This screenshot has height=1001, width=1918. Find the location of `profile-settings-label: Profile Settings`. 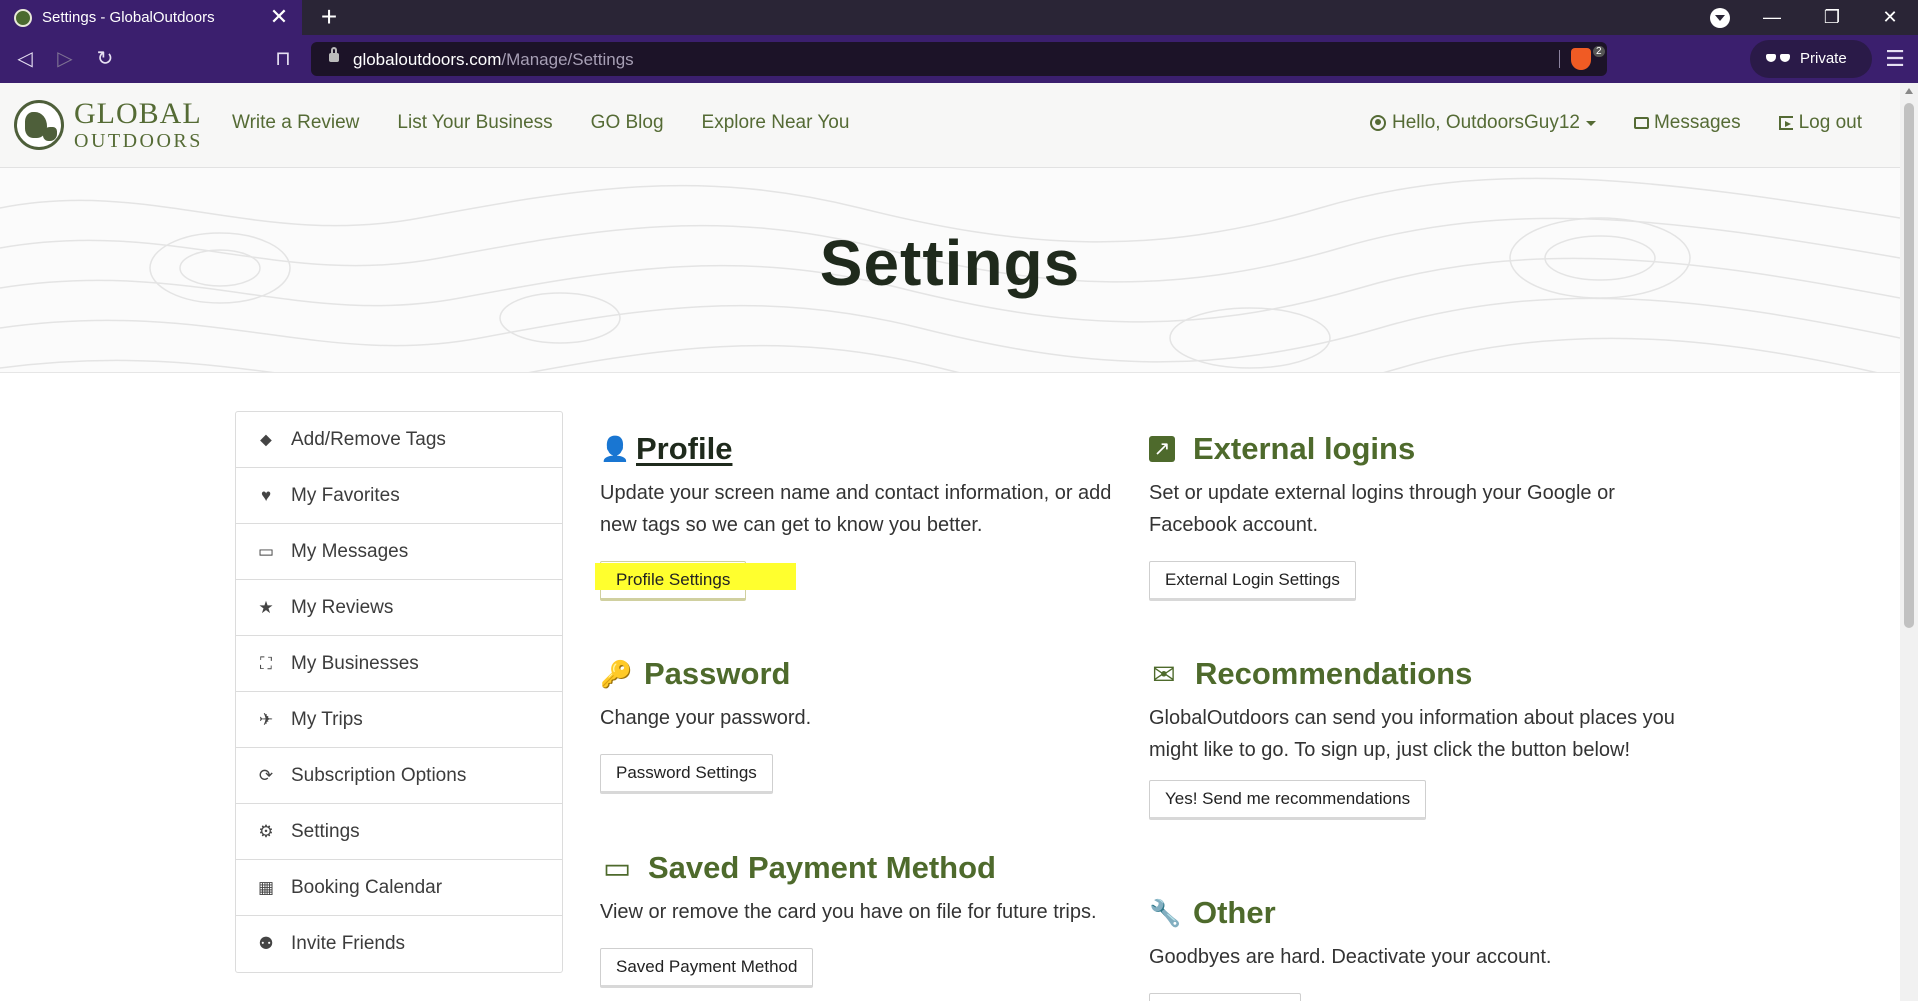

profile-settings-label: Profile Settings is located at coordinates (673, 579).